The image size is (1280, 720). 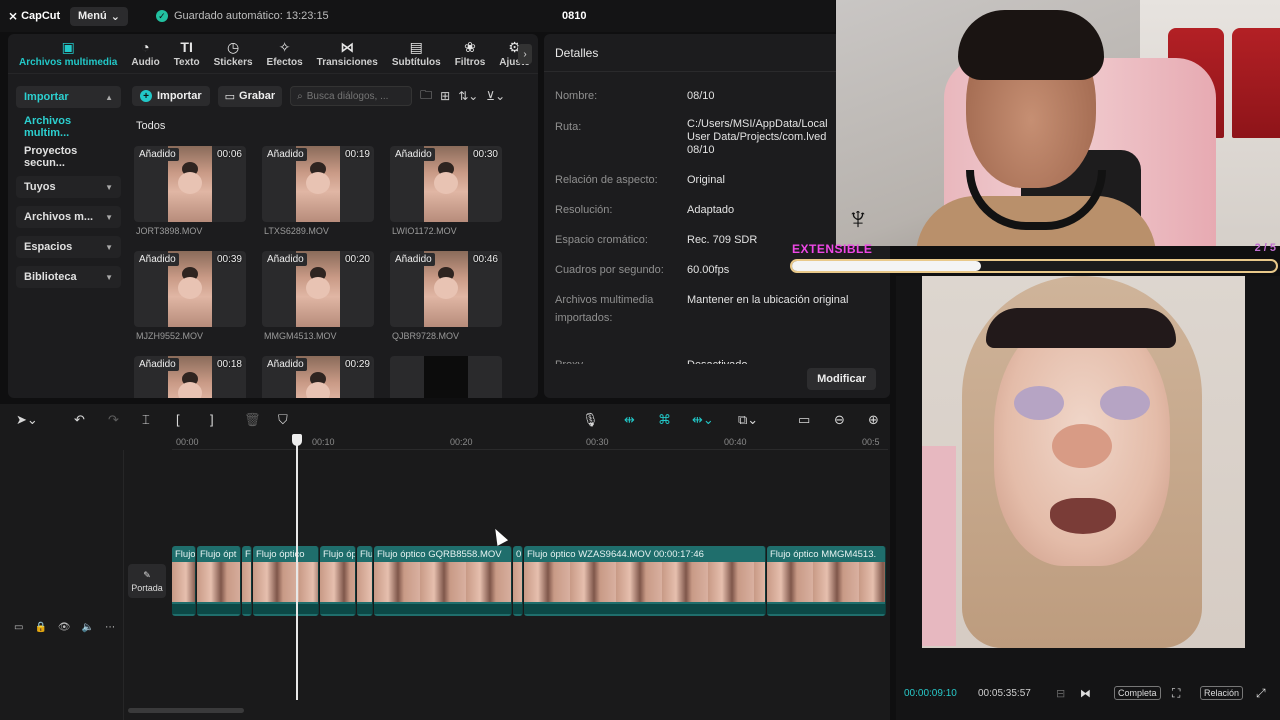 What do you see at coordinates (18, 627) in the screenshot?
I see `track-thumbnail-icon: ▭` at bounding box center [18, 627].